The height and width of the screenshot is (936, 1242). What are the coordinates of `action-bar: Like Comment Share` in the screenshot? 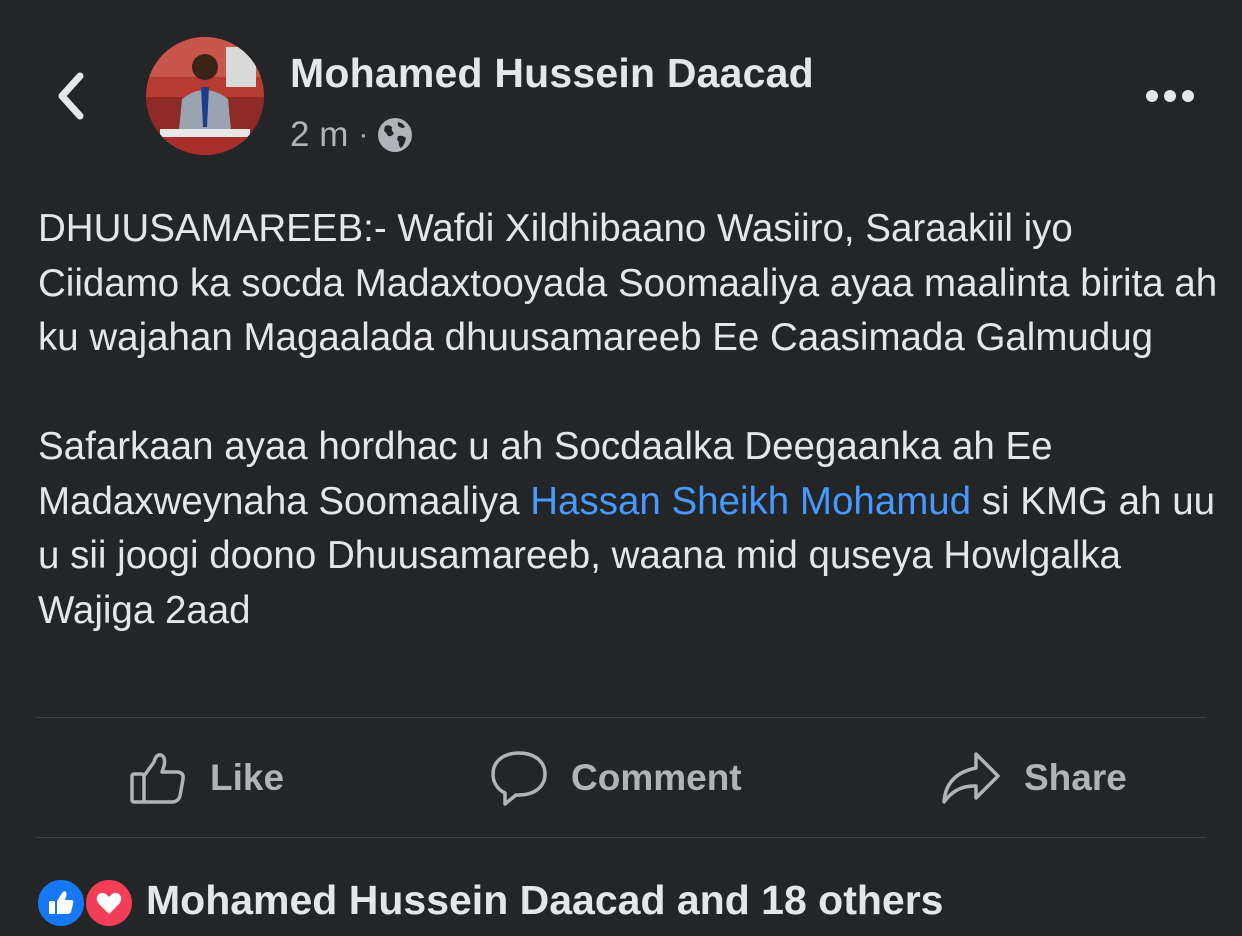 It's located at (621, 777).